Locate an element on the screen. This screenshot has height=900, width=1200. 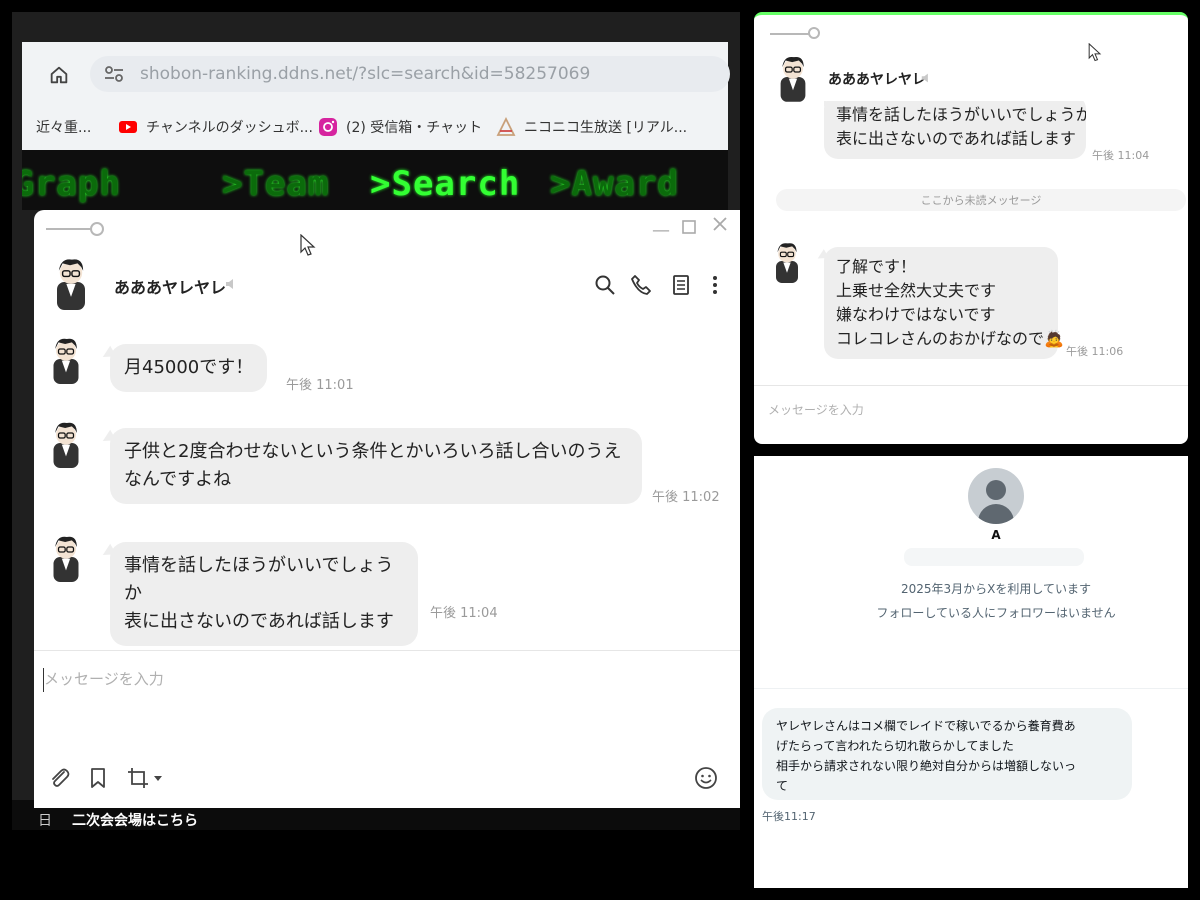
site-nav-banner: >Graph >Team >Search >Award is located at coordinates (375, 180).